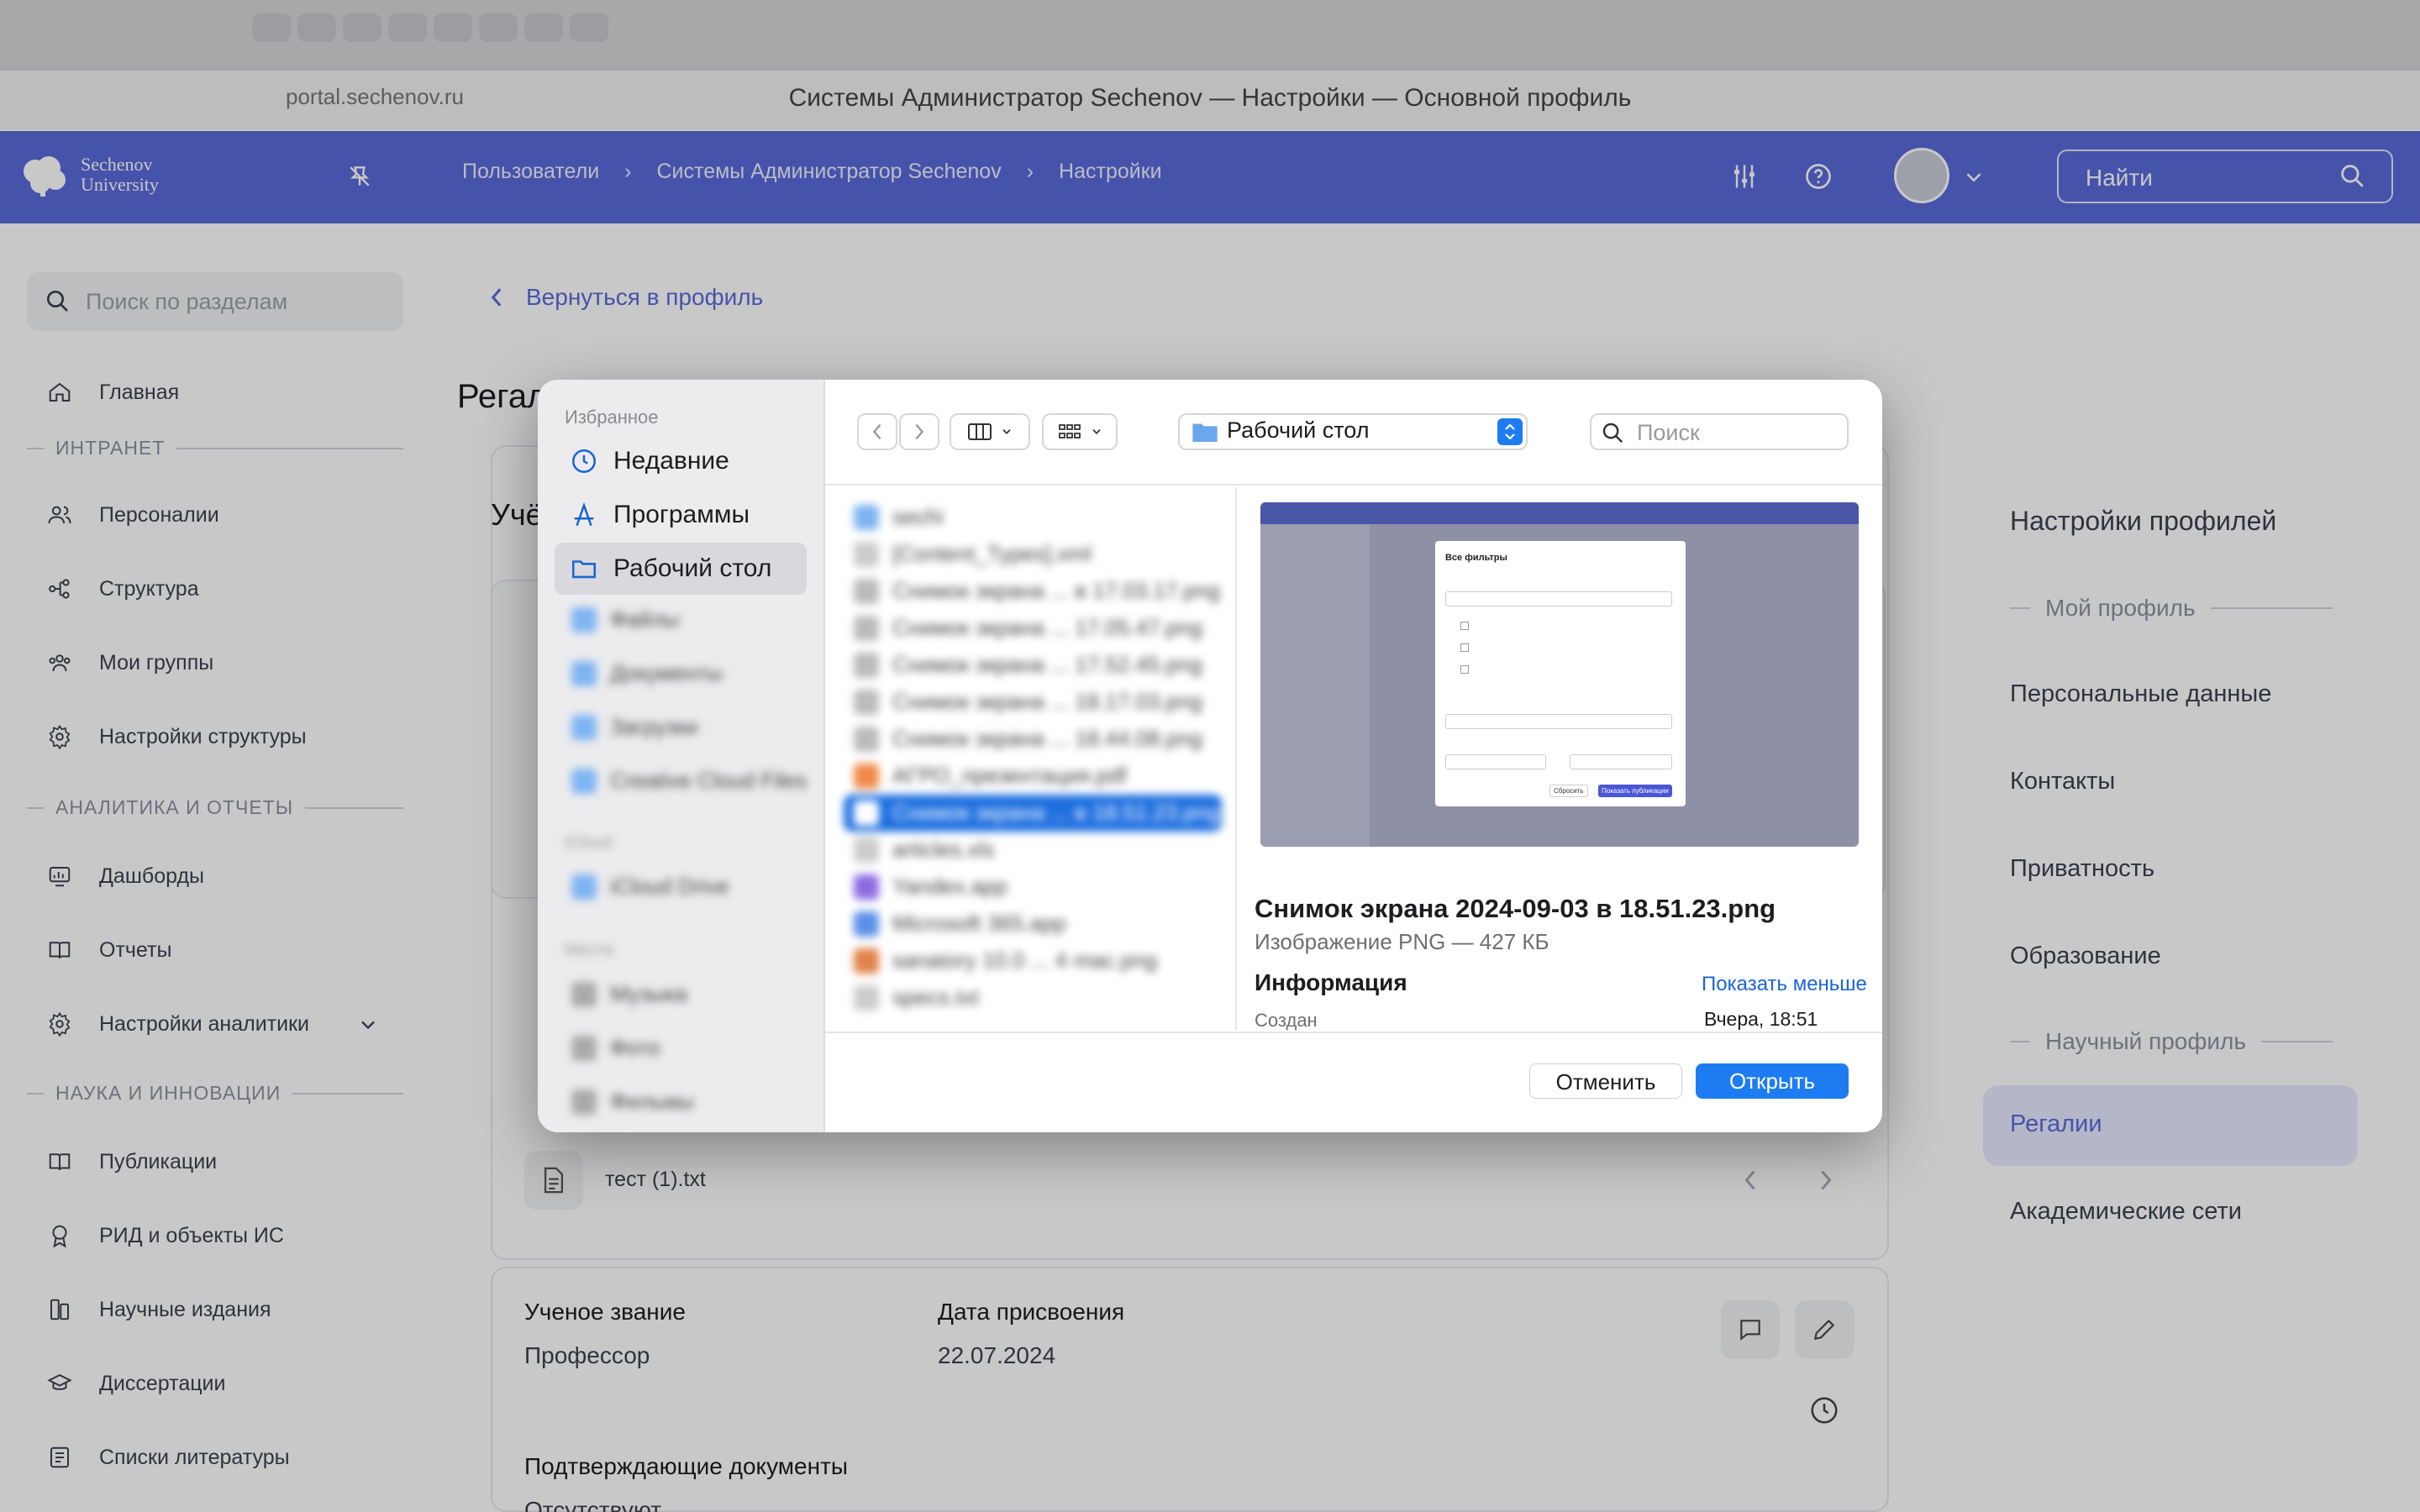 Image resolution: width=2420 pixels, height=1512 pixels. What do you see at coordinates (1353, 1032) in the screenshot?
I see `dialog-divider` at bounding box center [1353, 1032].